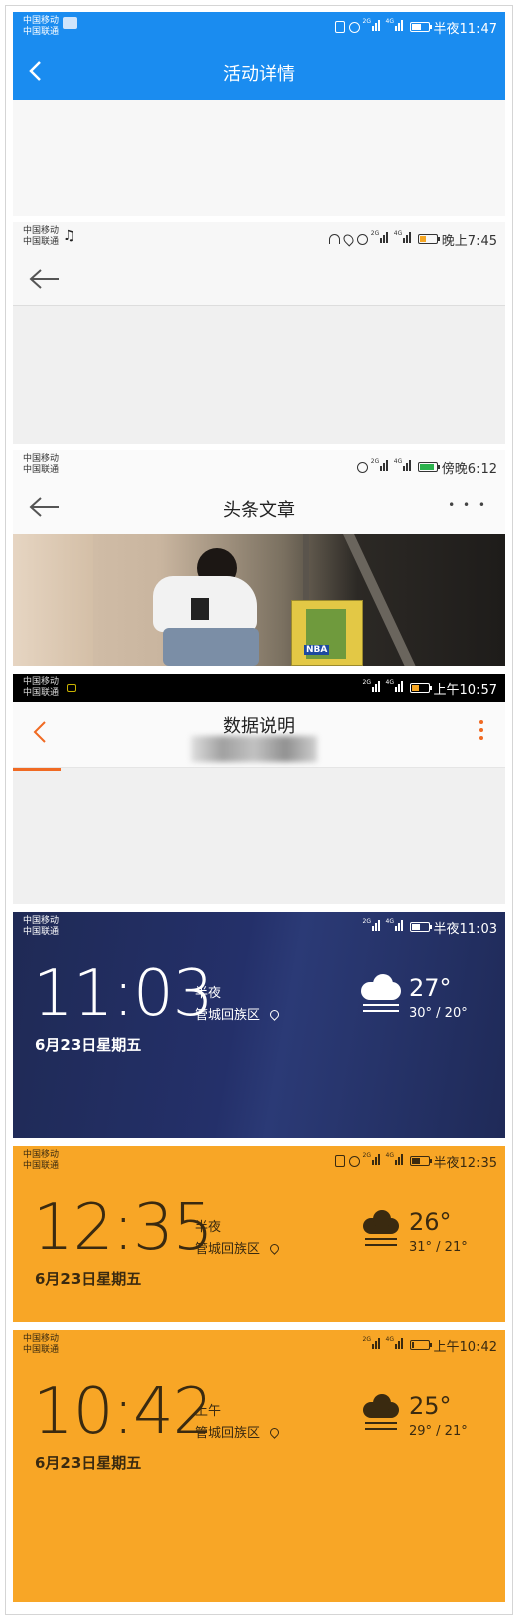 Image resolution: width=518 pixels, height=1620 pixels. I want to click on battery-charging-icon, so click(428, 467).